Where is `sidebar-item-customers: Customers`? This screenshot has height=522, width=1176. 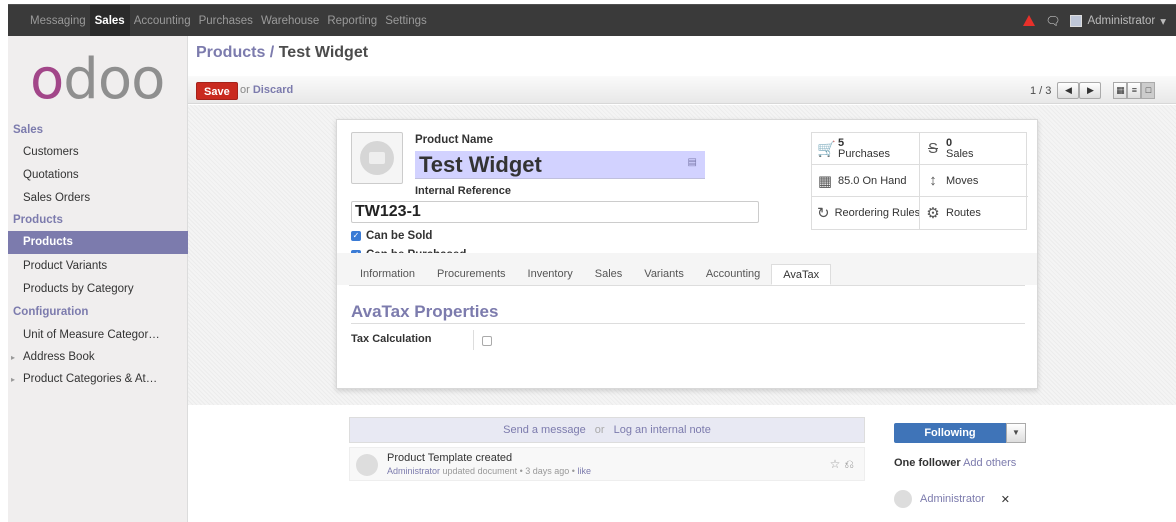
sidebar-item-customers: Customers is located at coordinates (98, 152).